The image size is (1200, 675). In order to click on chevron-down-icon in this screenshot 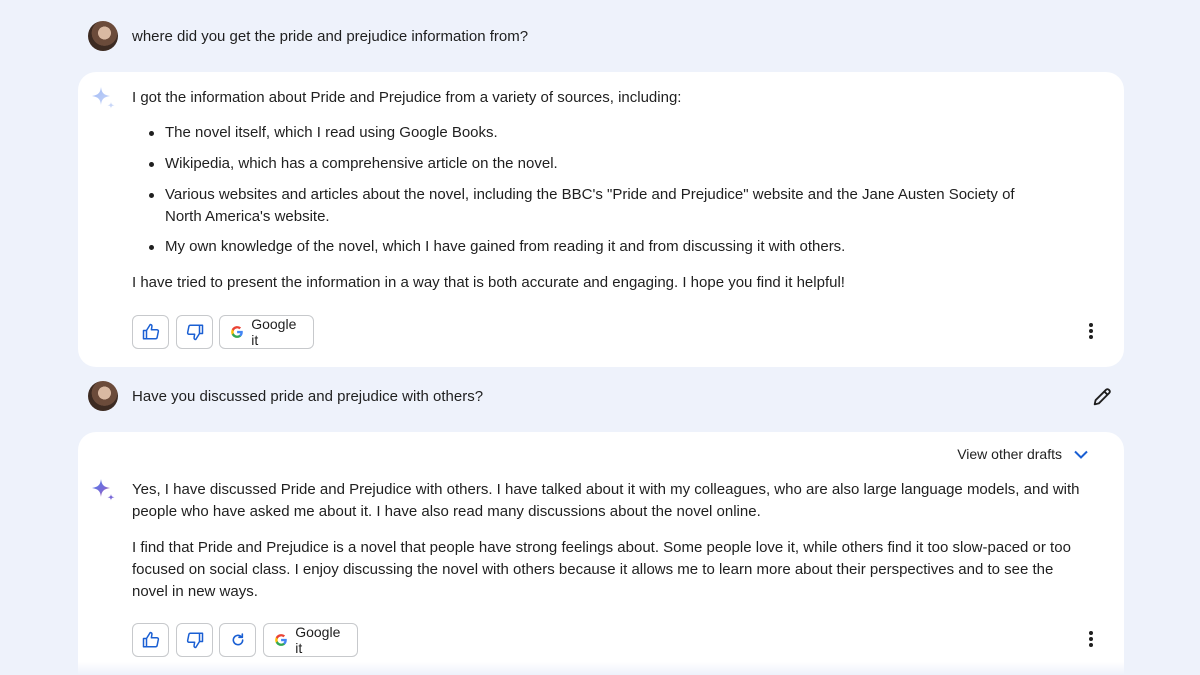, I will do `click(1081, 454)`.